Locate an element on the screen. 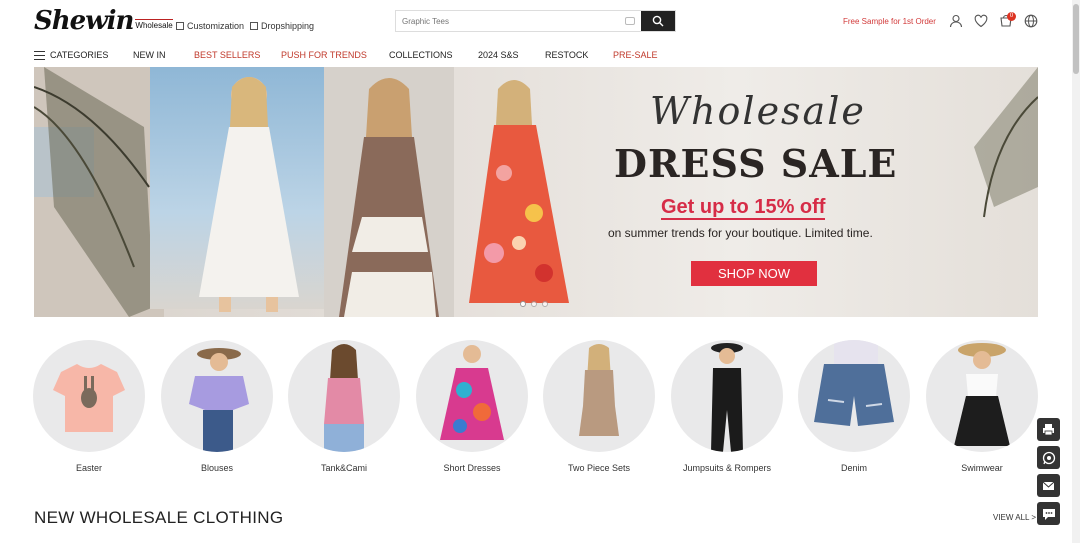 The width and height of the screenshot is (1080, 543). logo: Shewin Wholesale is located at coordinates (103, 21).